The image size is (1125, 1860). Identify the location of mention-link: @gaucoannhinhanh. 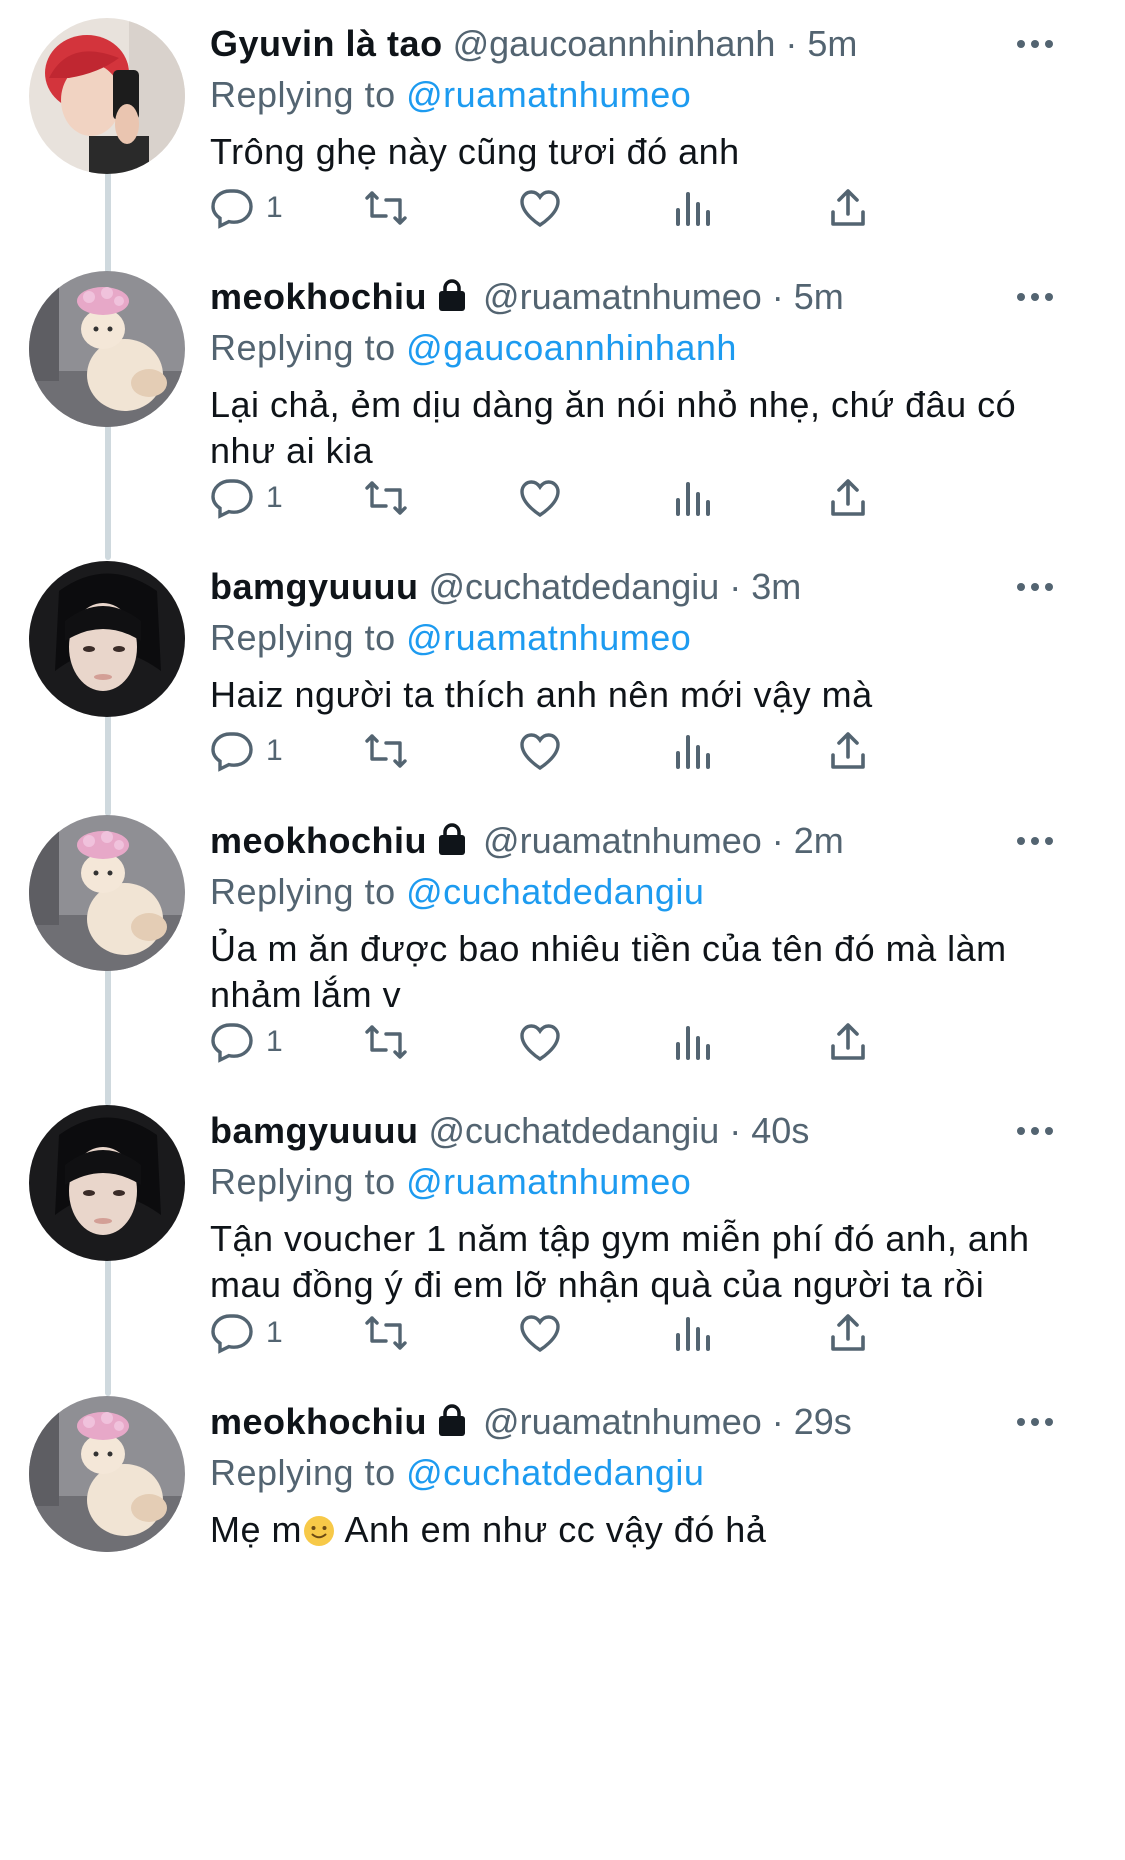
(571, 347).